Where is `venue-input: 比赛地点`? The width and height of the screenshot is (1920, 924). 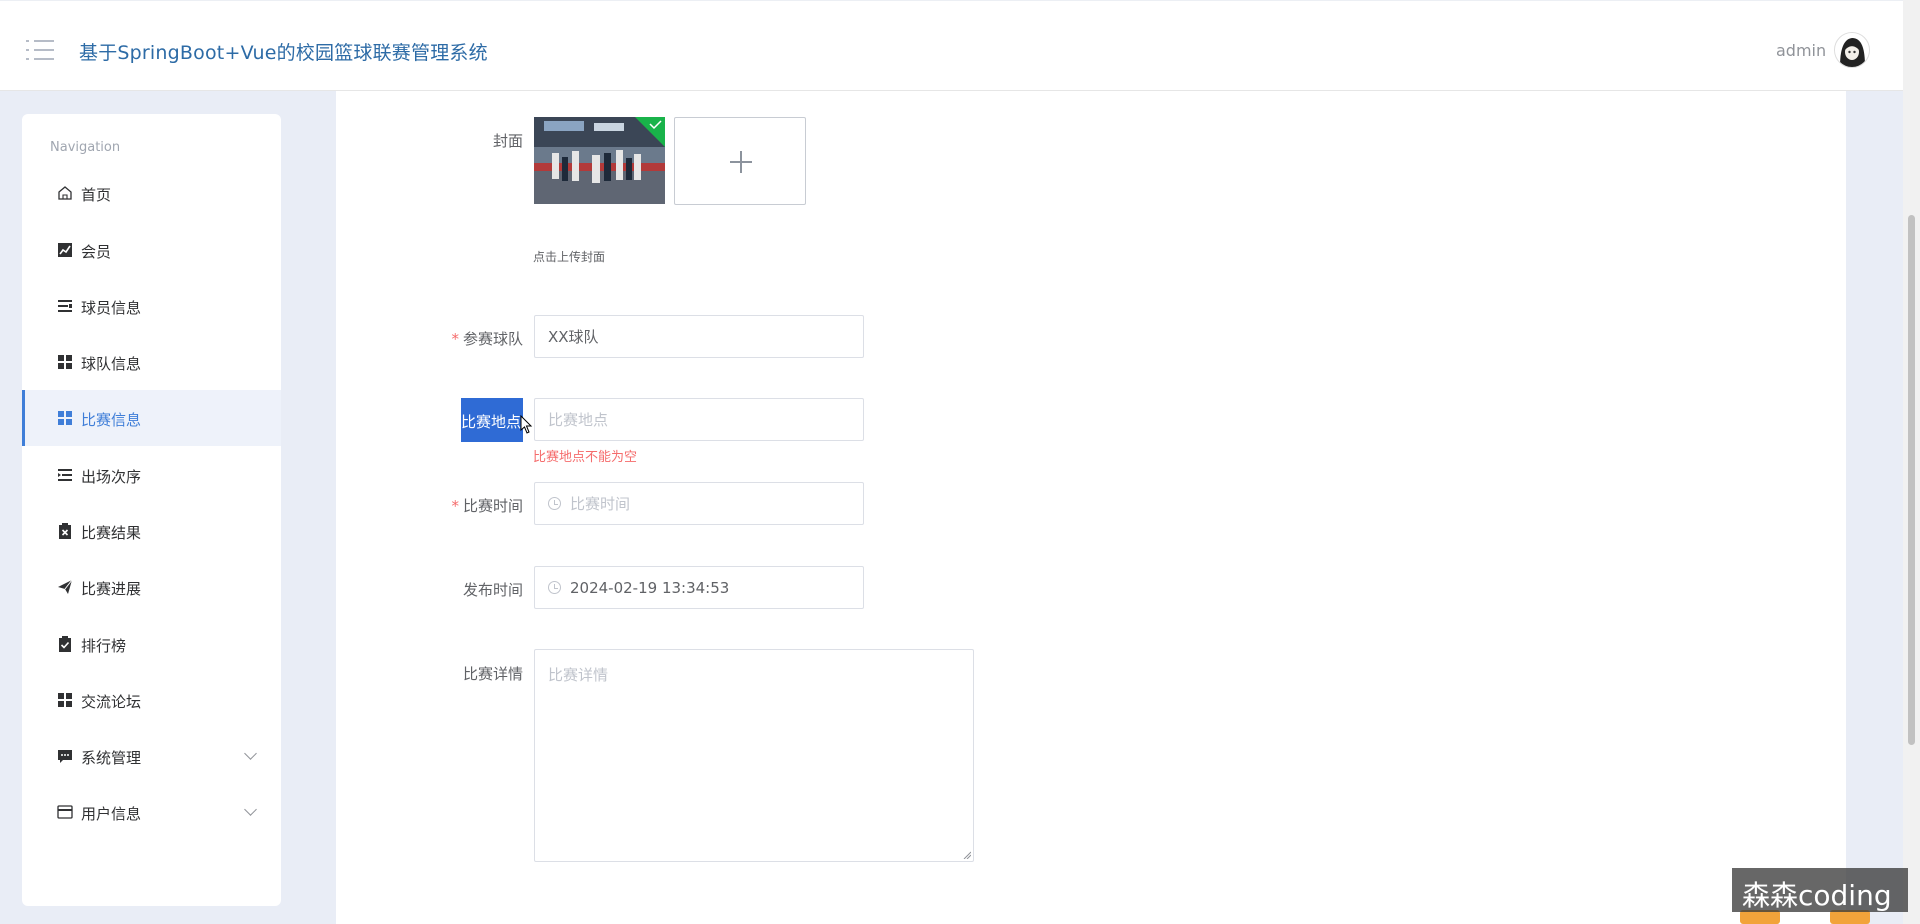
venue-input: 比赛地点 is located at coordinates (699, 419).